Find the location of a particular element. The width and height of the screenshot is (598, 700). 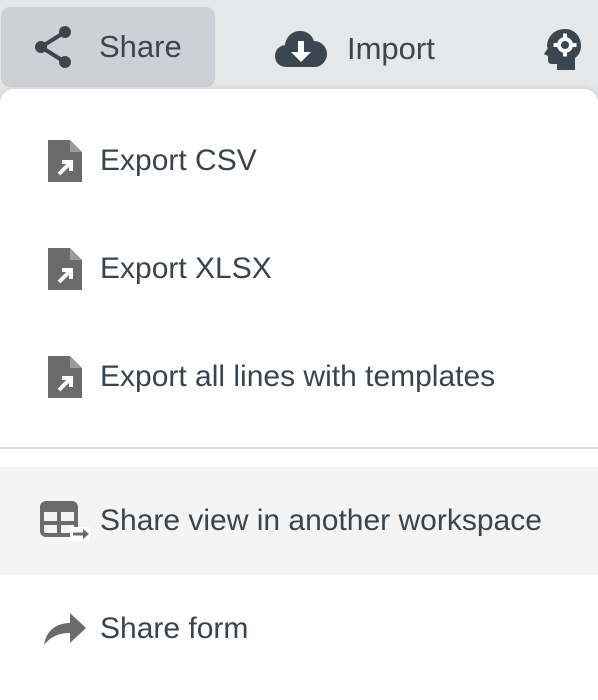

import-button: Import is located at coordinates (355, 49).